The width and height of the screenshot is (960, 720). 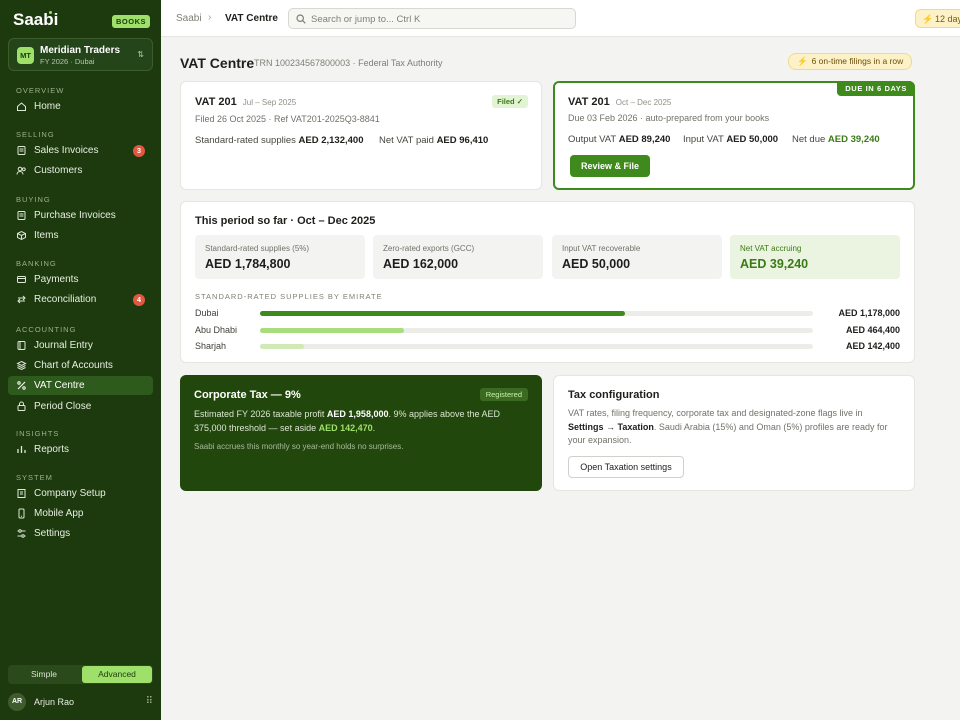 I want to click on breadcrumb-root: Saabi, so click(x=189, y=18).